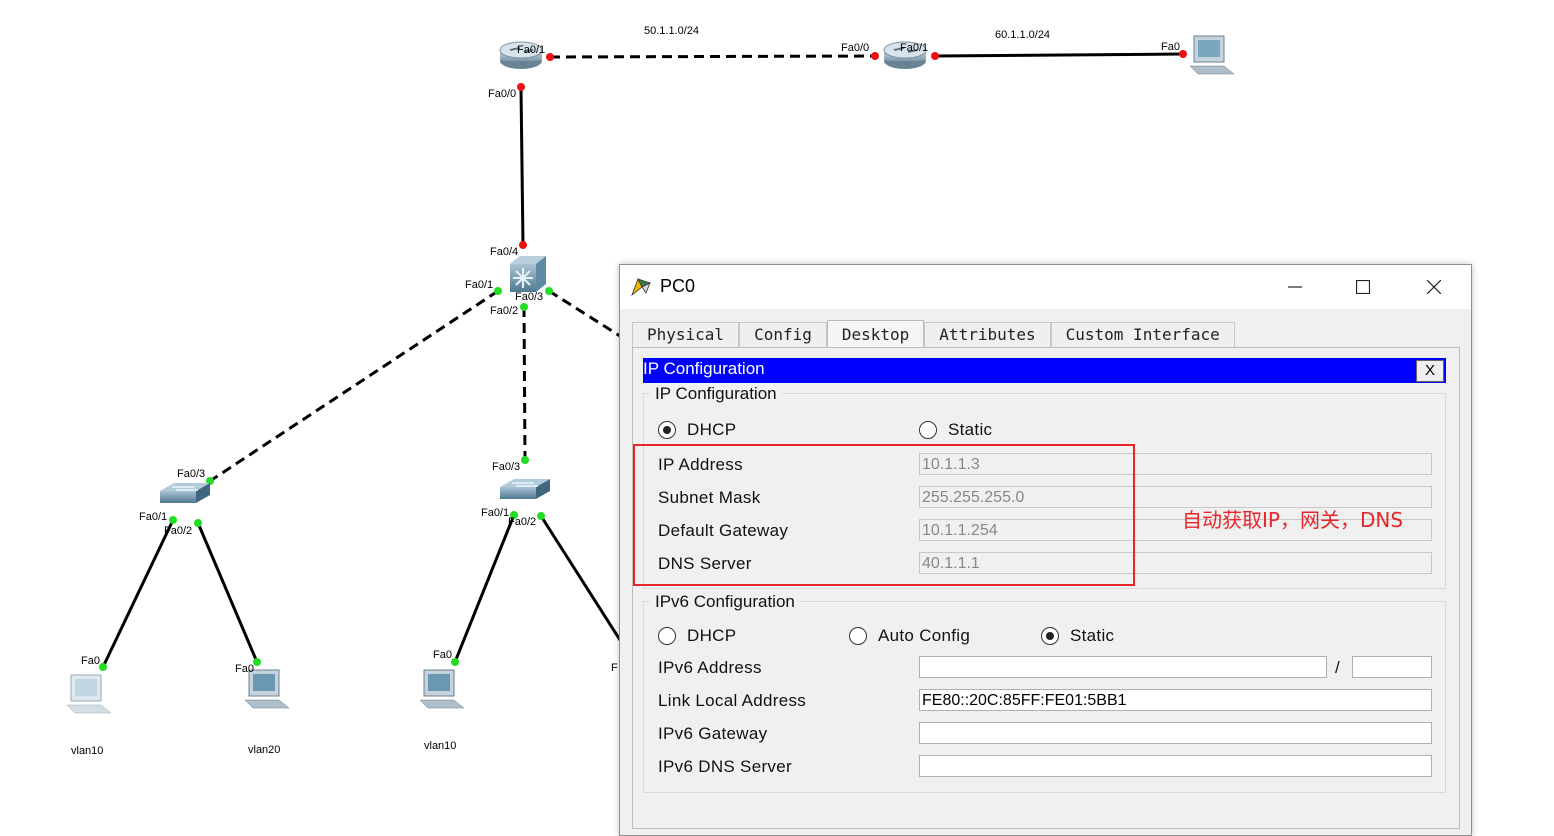 The height and width of the screenshot is (836, 1554). I want to click on ipv6-auto-config-label: Auto Config, so click(924, 635).